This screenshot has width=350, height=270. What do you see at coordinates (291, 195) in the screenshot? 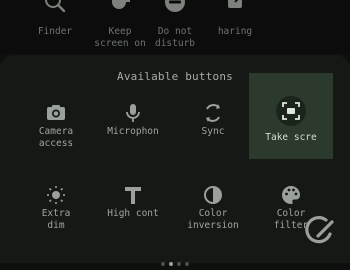
I see `palette-icon` at bounding box center [291, 195].